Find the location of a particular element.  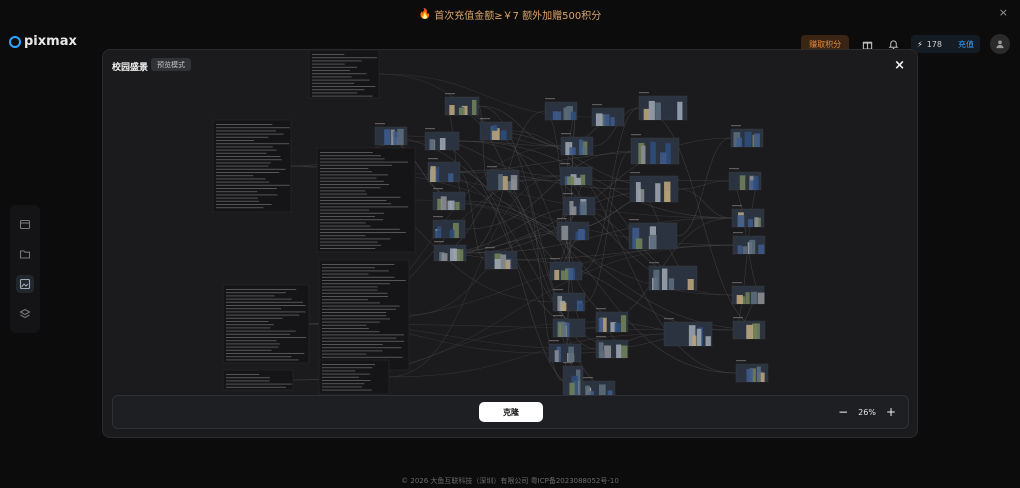

promo-text: 首次充值金额≥￥7 额外加赠500积分 is located at coordinates (518, 16).